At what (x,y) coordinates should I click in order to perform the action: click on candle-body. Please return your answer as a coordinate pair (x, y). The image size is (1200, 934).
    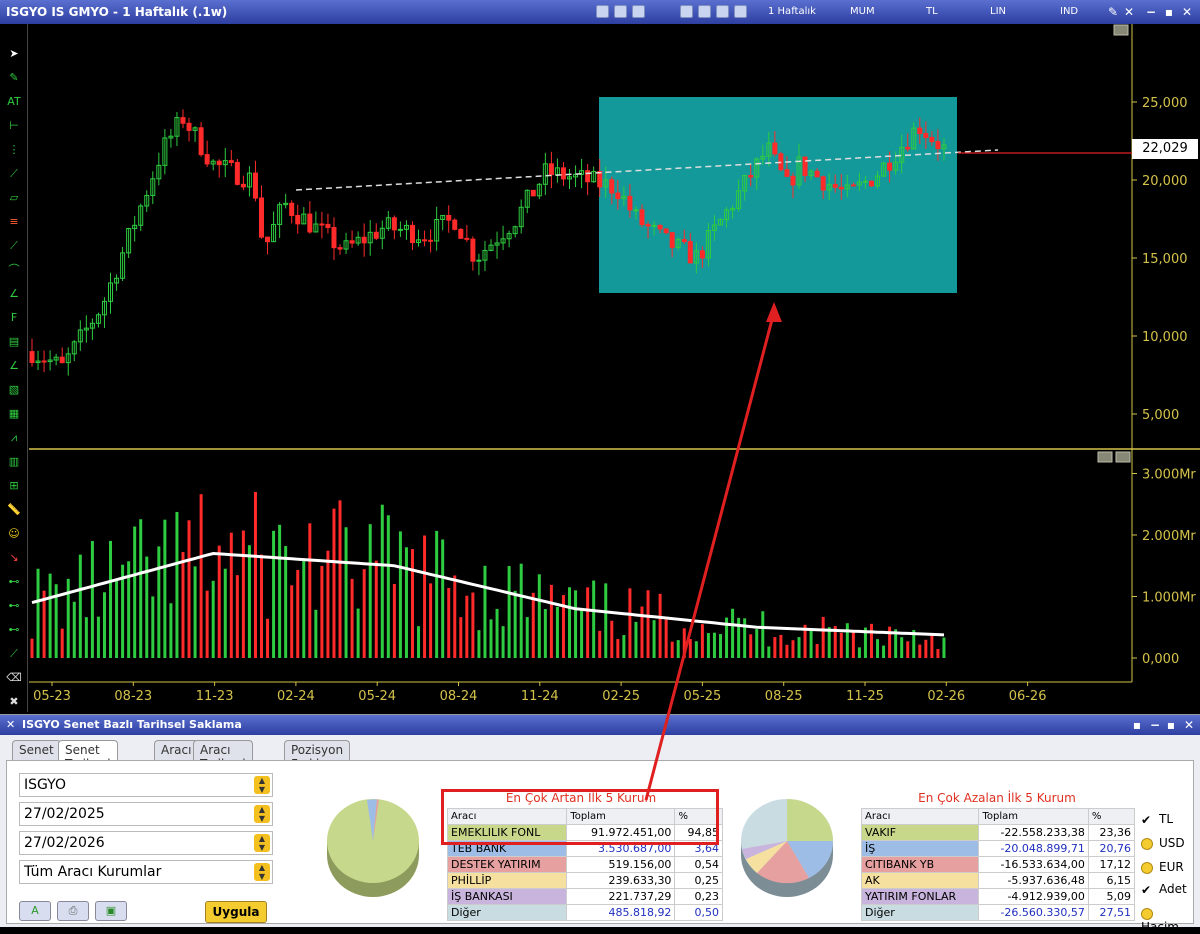
    Looking at the image, I should click on (400, 229).